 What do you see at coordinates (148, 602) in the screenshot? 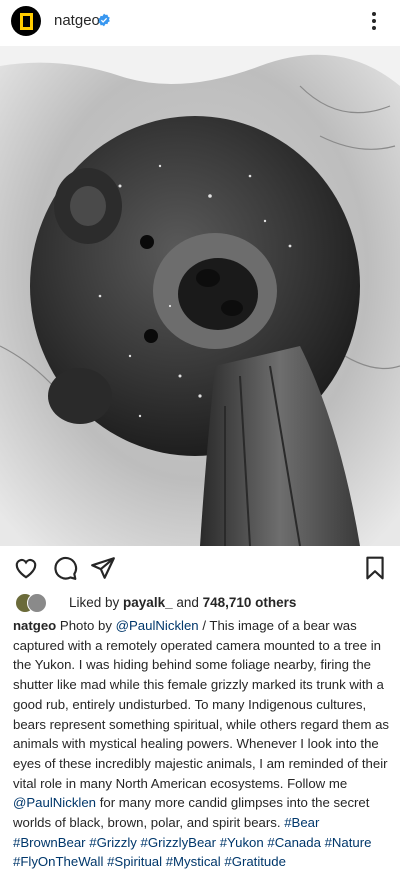
I see `likes-user: payalk_` at bounding box center [148, 602].